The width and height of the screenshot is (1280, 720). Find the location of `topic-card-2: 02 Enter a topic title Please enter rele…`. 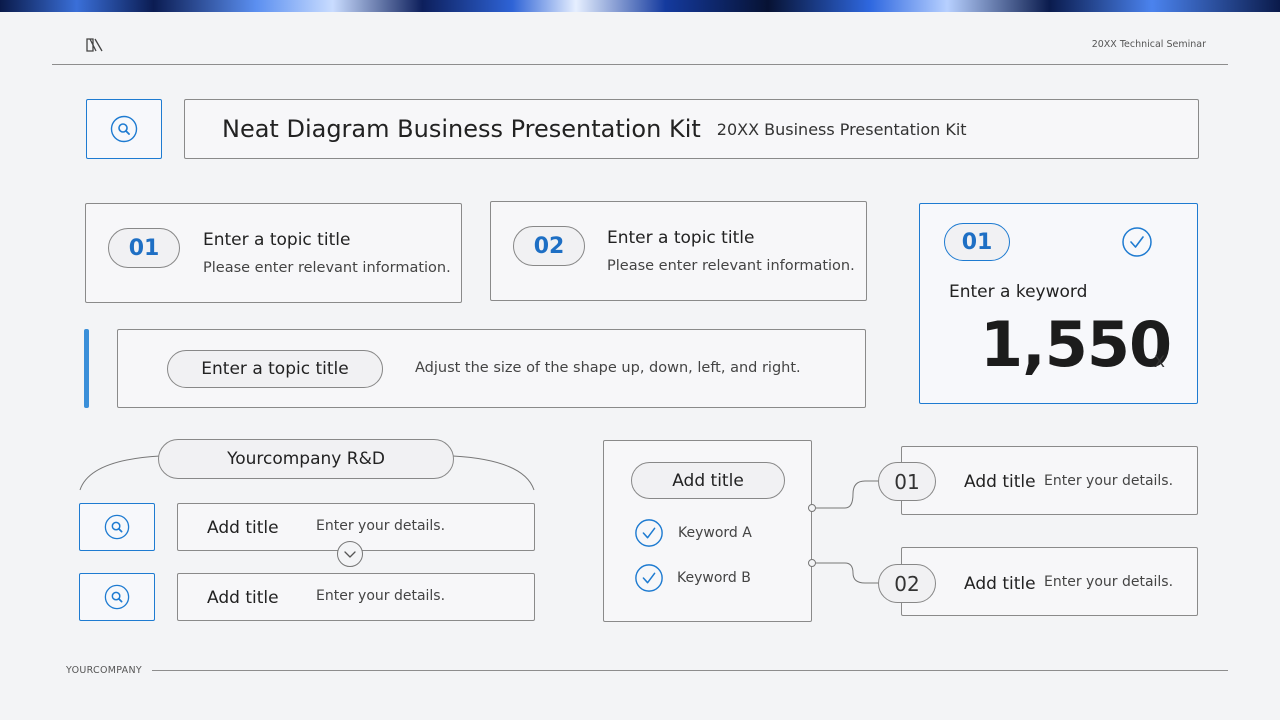

topic-card-2: 02 Enter a topic title Please enter rele… is located at coordinates (678, 251).